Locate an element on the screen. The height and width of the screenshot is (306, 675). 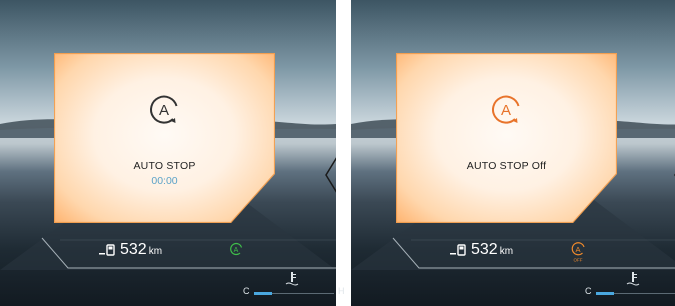
auto-stop-off-icon: A is located at coordinates (506, 109).